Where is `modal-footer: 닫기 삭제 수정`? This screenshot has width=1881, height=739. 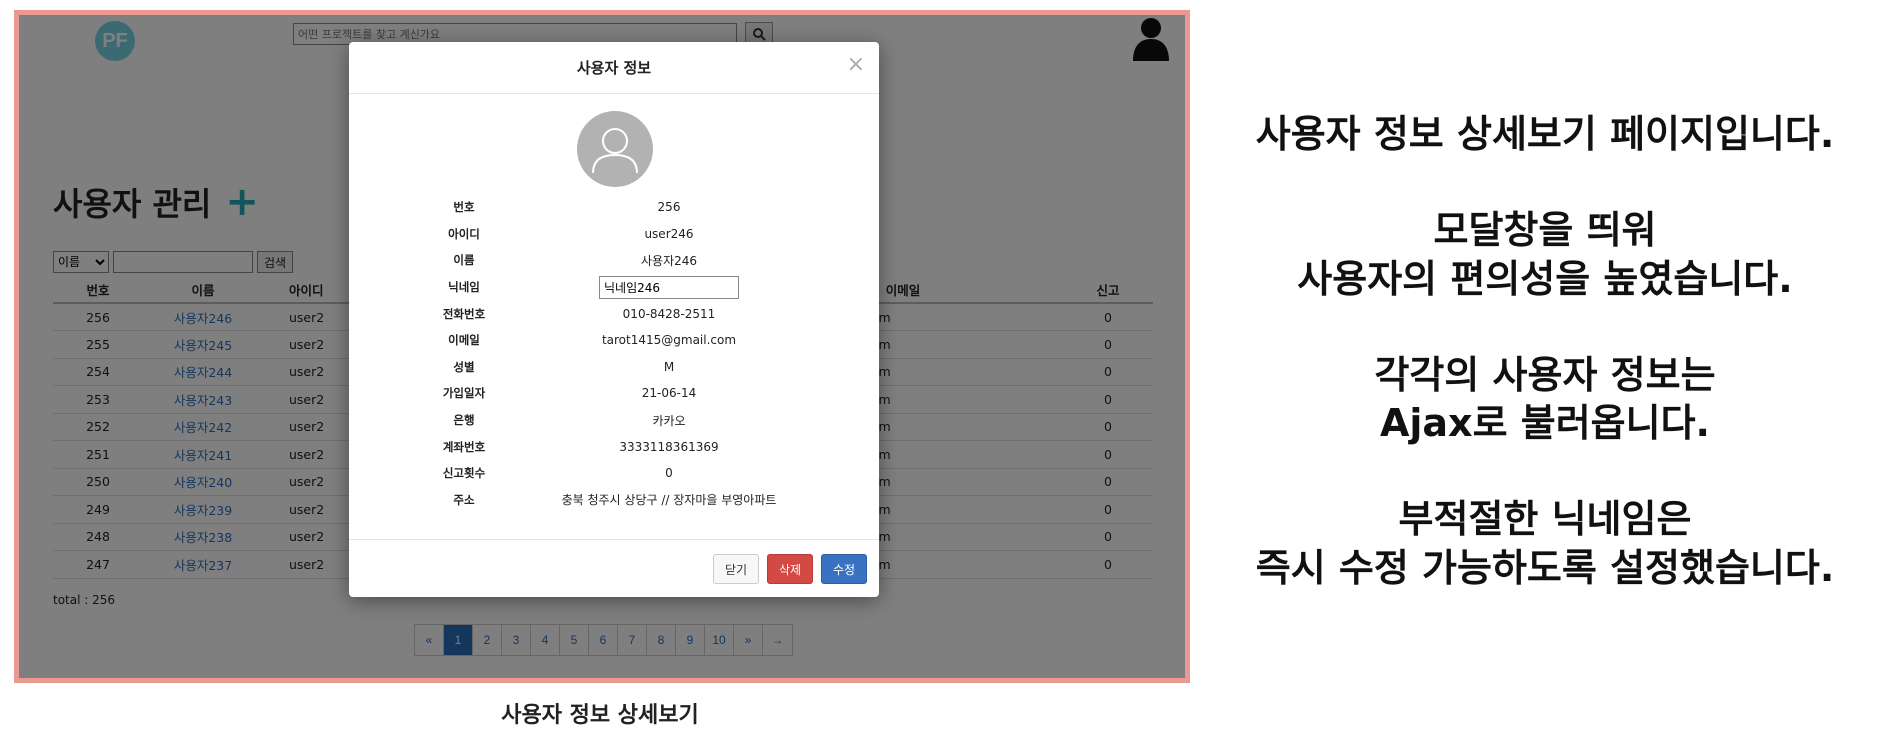 modal-footer: 닫기 삭제 수정 is located at coordinates (614, 568).